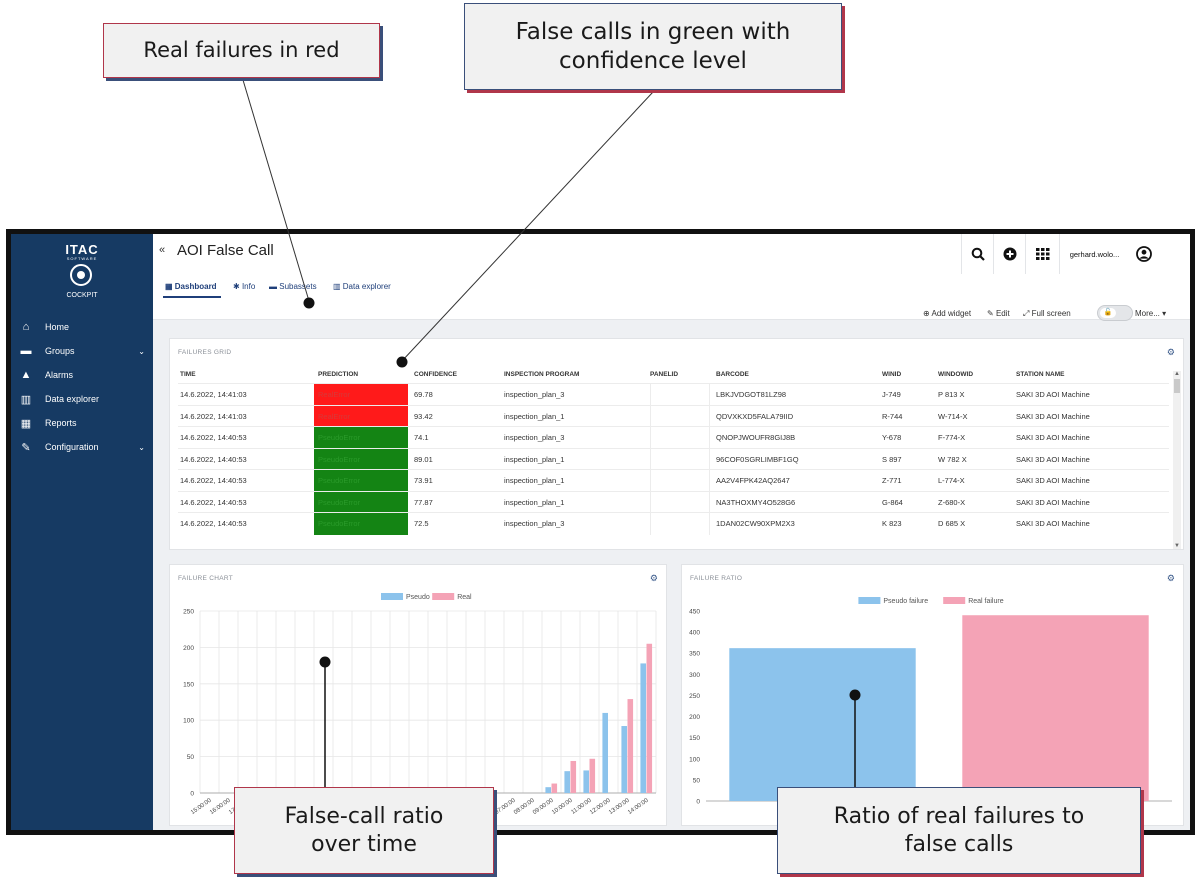  Describe the element at coordinates (1177, 386) in the screenshot. I see `scroll-thumb` at that location.